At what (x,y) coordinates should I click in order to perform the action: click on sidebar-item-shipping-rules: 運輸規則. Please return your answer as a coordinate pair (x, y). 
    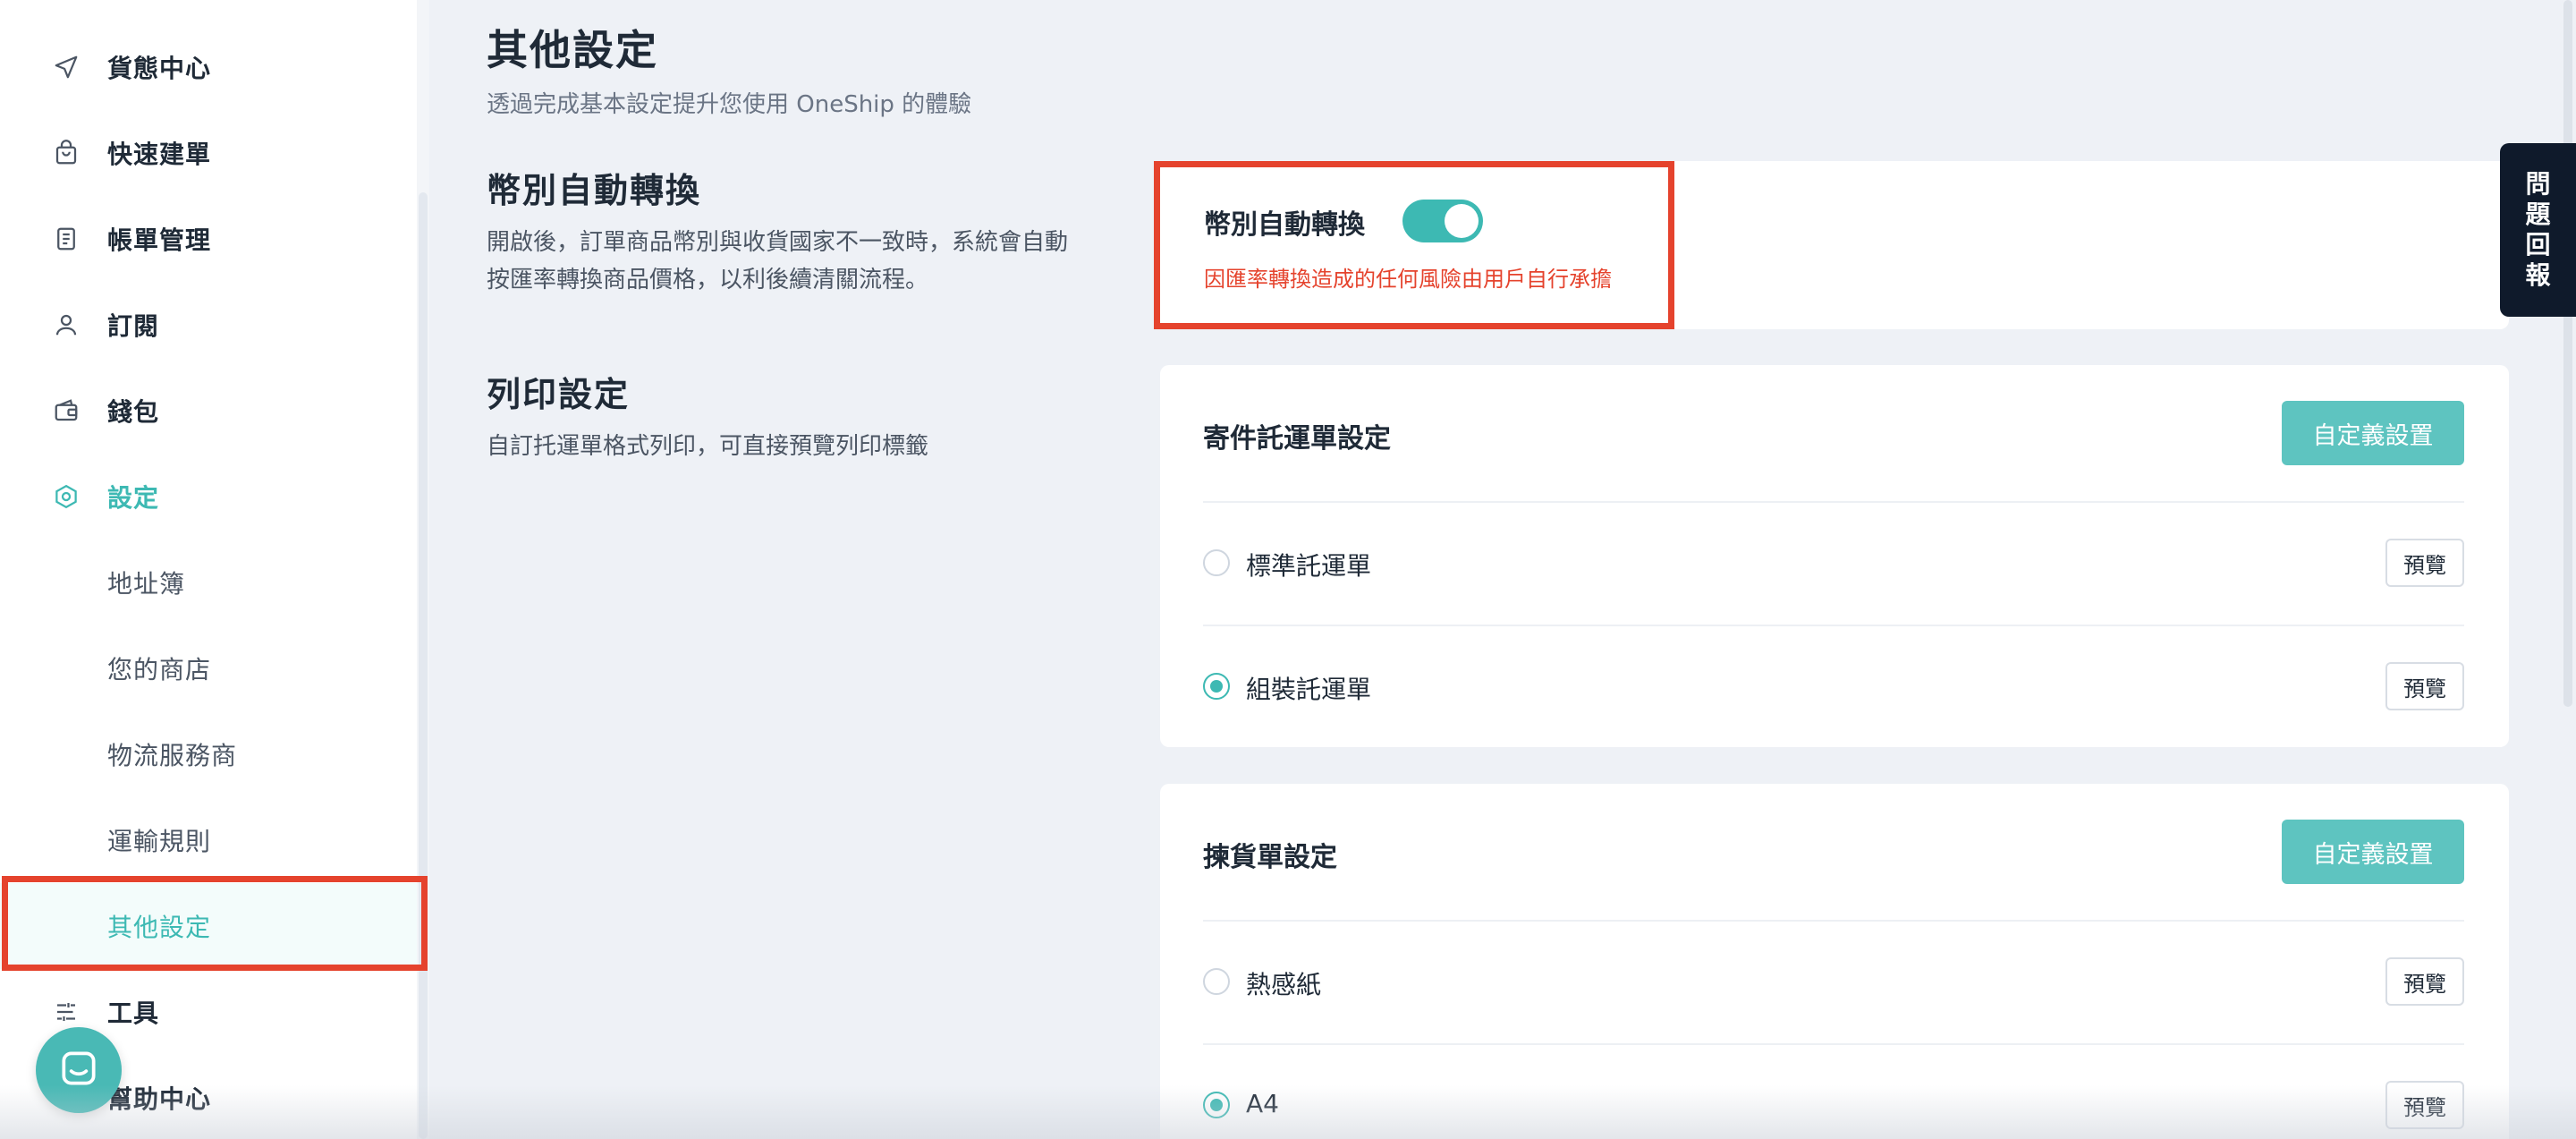
    Looking at the image, I should click on (210, 840).